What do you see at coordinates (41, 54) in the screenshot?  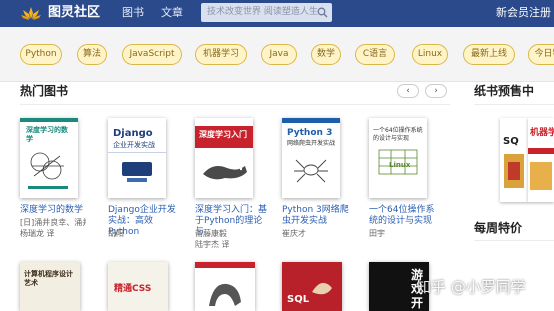 I see `tag-python: Python` at bounding box center [41, 54].